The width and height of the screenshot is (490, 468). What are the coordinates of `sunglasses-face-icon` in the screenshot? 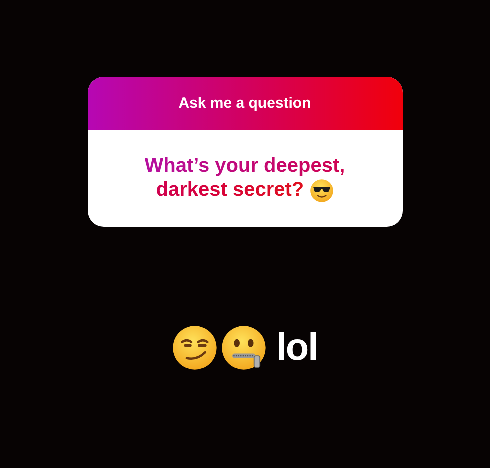 It's located at (322, 190).